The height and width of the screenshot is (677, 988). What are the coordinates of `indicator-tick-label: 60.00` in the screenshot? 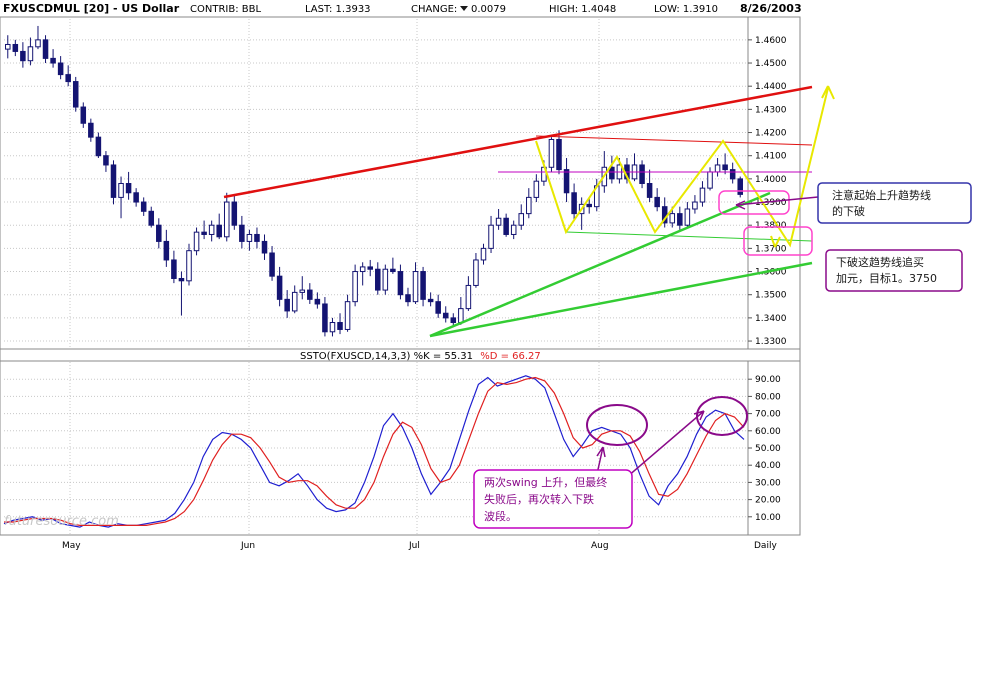 It's located at (768, 432).